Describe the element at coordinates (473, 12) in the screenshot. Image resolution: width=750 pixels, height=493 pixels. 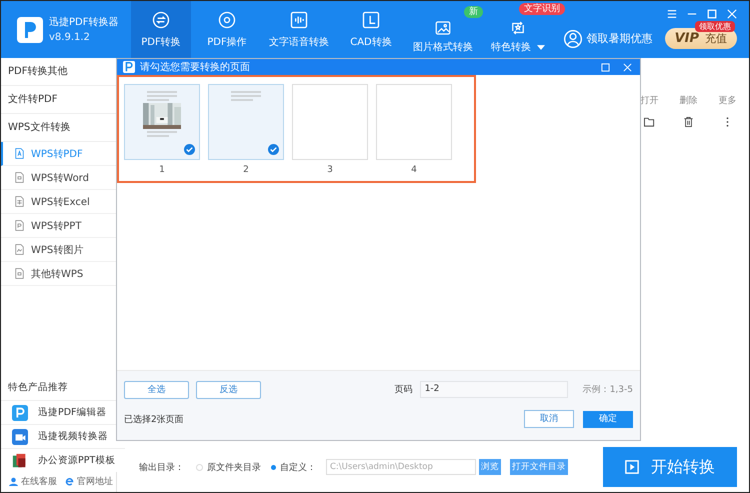
I see `nav-badge: 新` at that location.